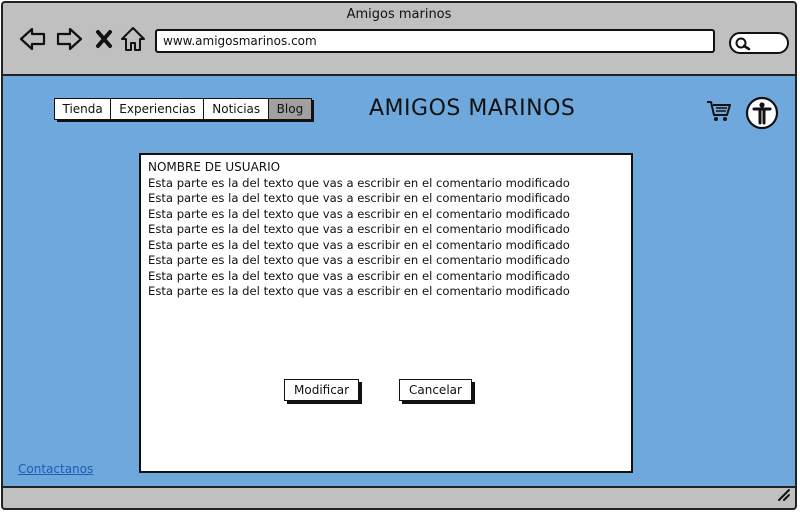  Describe the element at coordinates (82, 109) in the screenshot. I see `tab-tienda: Tienda` at that location.